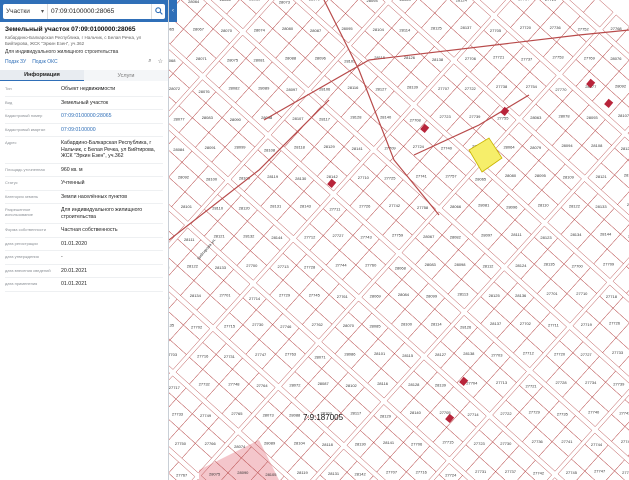 This screenshot has height=480, width=629. Describe the element at coordinates (173, 11) in the screenshot. I see `collapse-panel-button: ‹` at that location.